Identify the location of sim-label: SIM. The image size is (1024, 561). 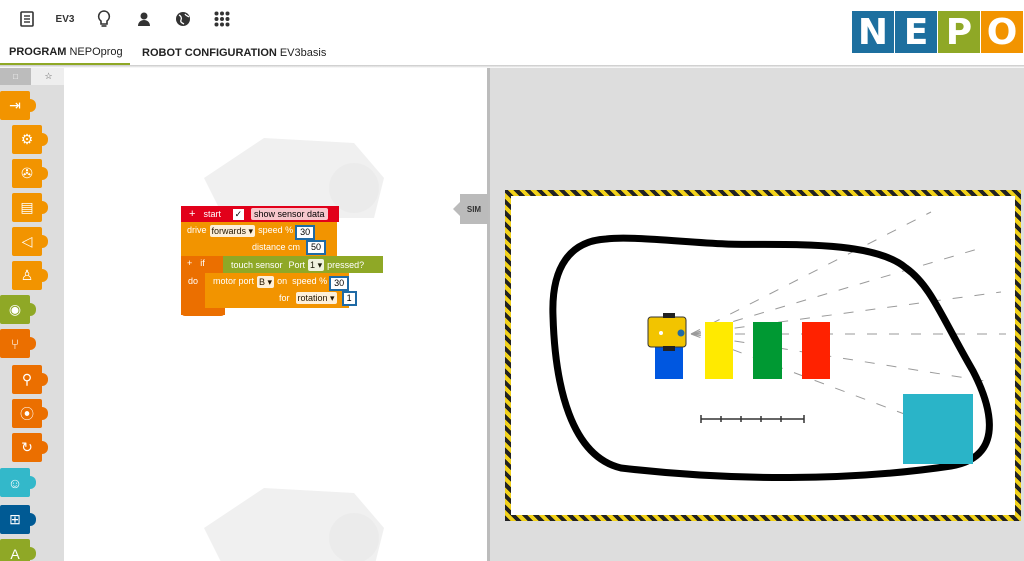
(474, 209).